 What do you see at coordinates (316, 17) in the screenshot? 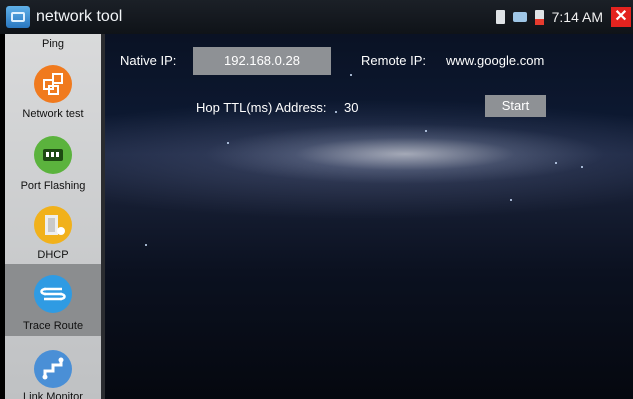
I see `title-bar: network tool 7:14 AM ✕` at bounding box center [316, 17].